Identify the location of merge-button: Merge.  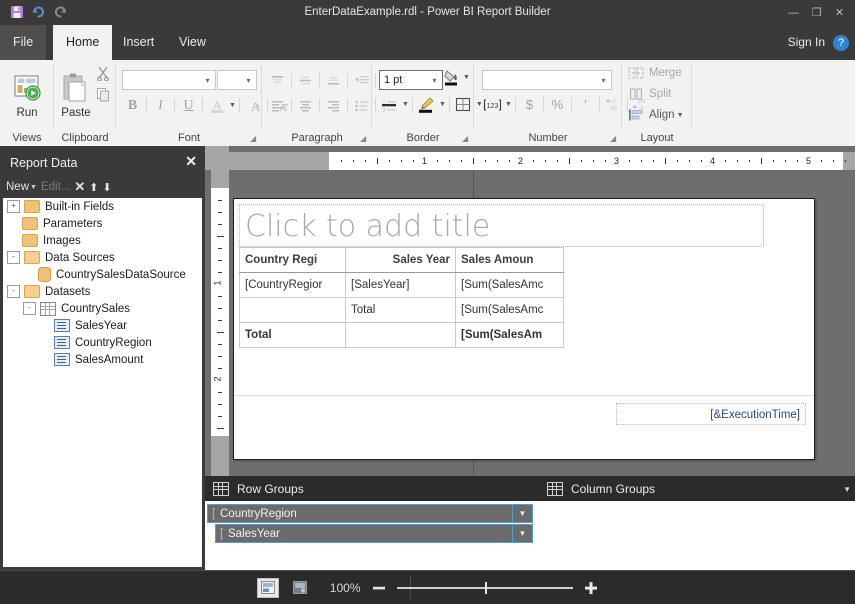
(655, 73).